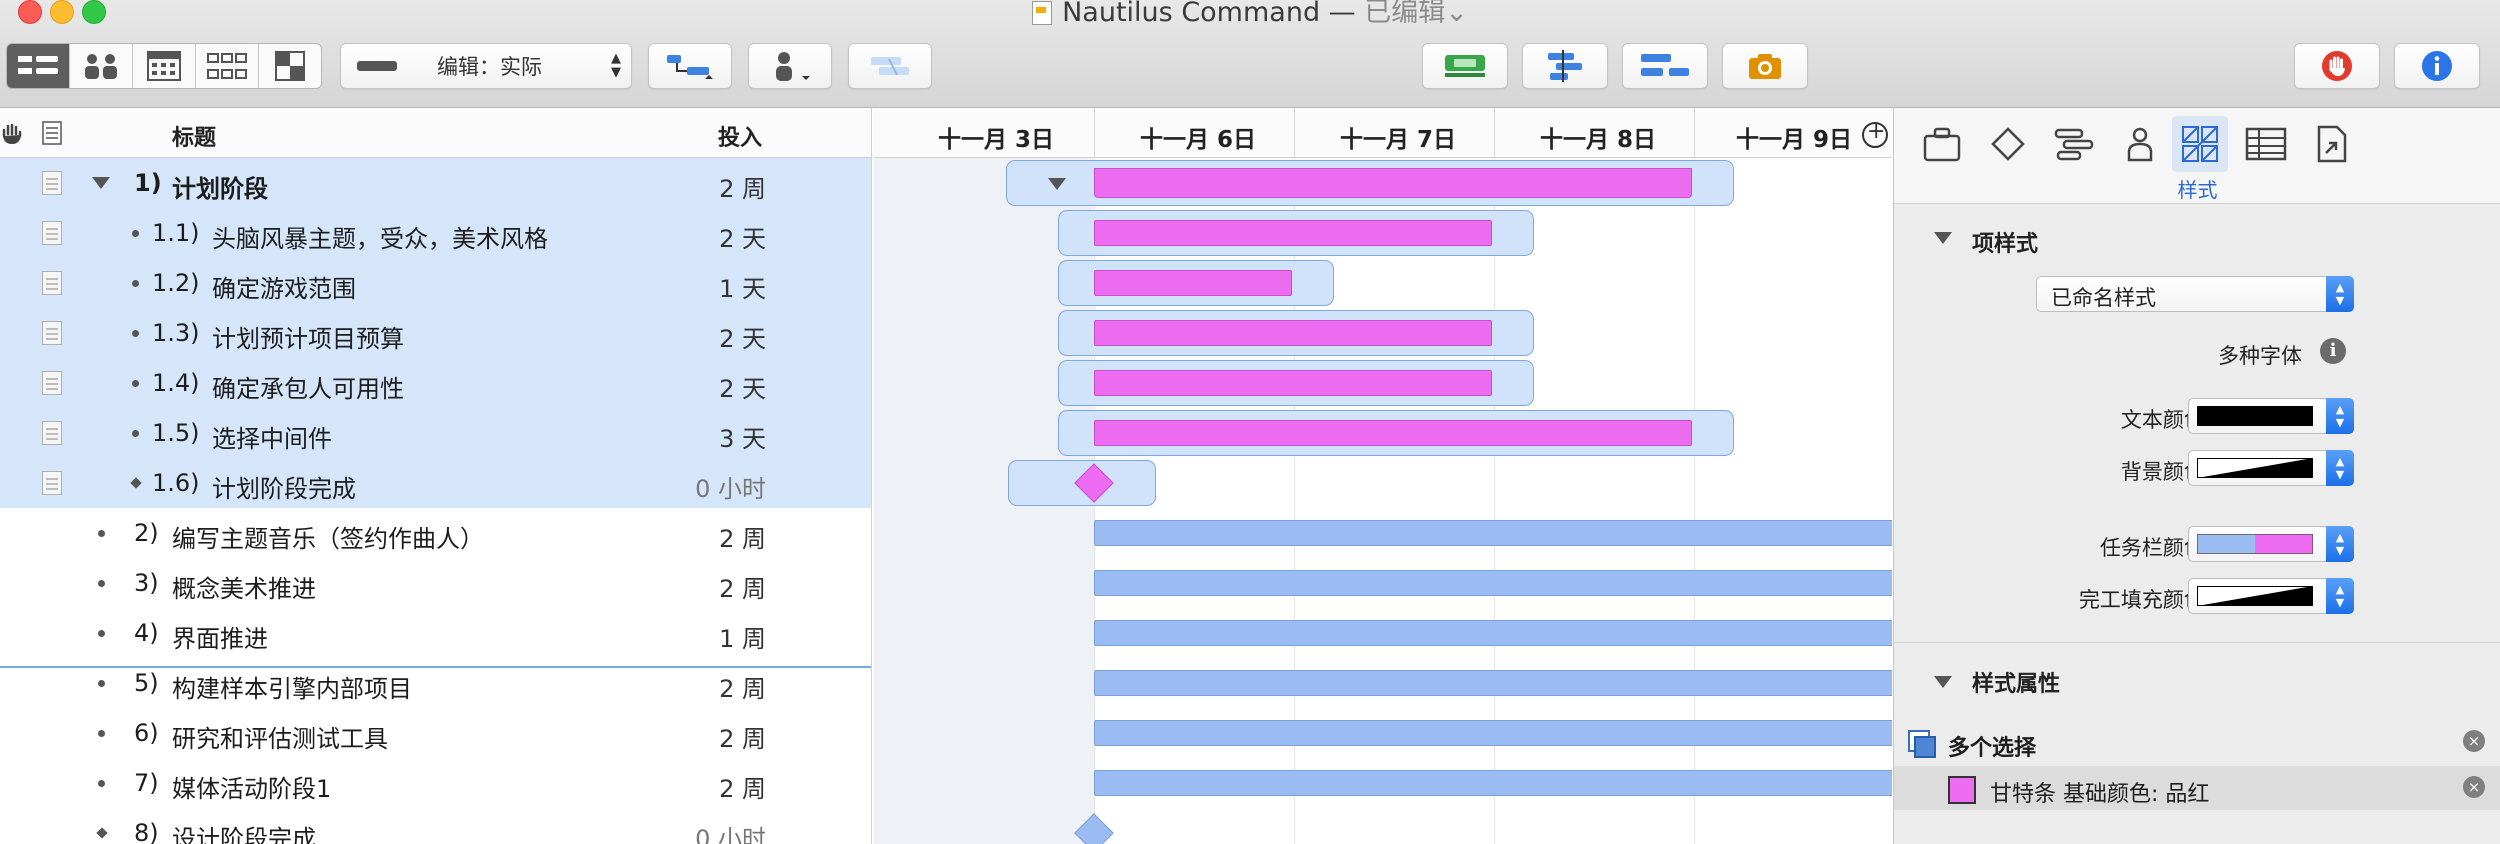 Image resolution: width=2500 pixels, height=844 pixels. I want to click on edit-mode-select: 编辑：实际 ▲ ▼, so click(486, 66).